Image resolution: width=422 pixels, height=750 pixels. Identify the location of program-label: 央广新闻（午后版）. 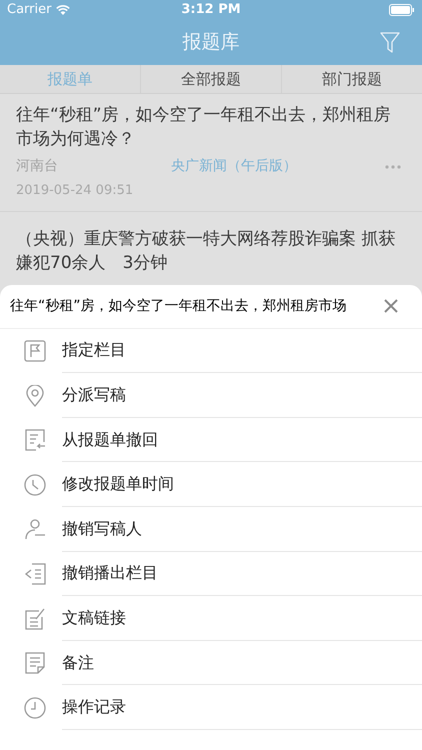
(234, 166).